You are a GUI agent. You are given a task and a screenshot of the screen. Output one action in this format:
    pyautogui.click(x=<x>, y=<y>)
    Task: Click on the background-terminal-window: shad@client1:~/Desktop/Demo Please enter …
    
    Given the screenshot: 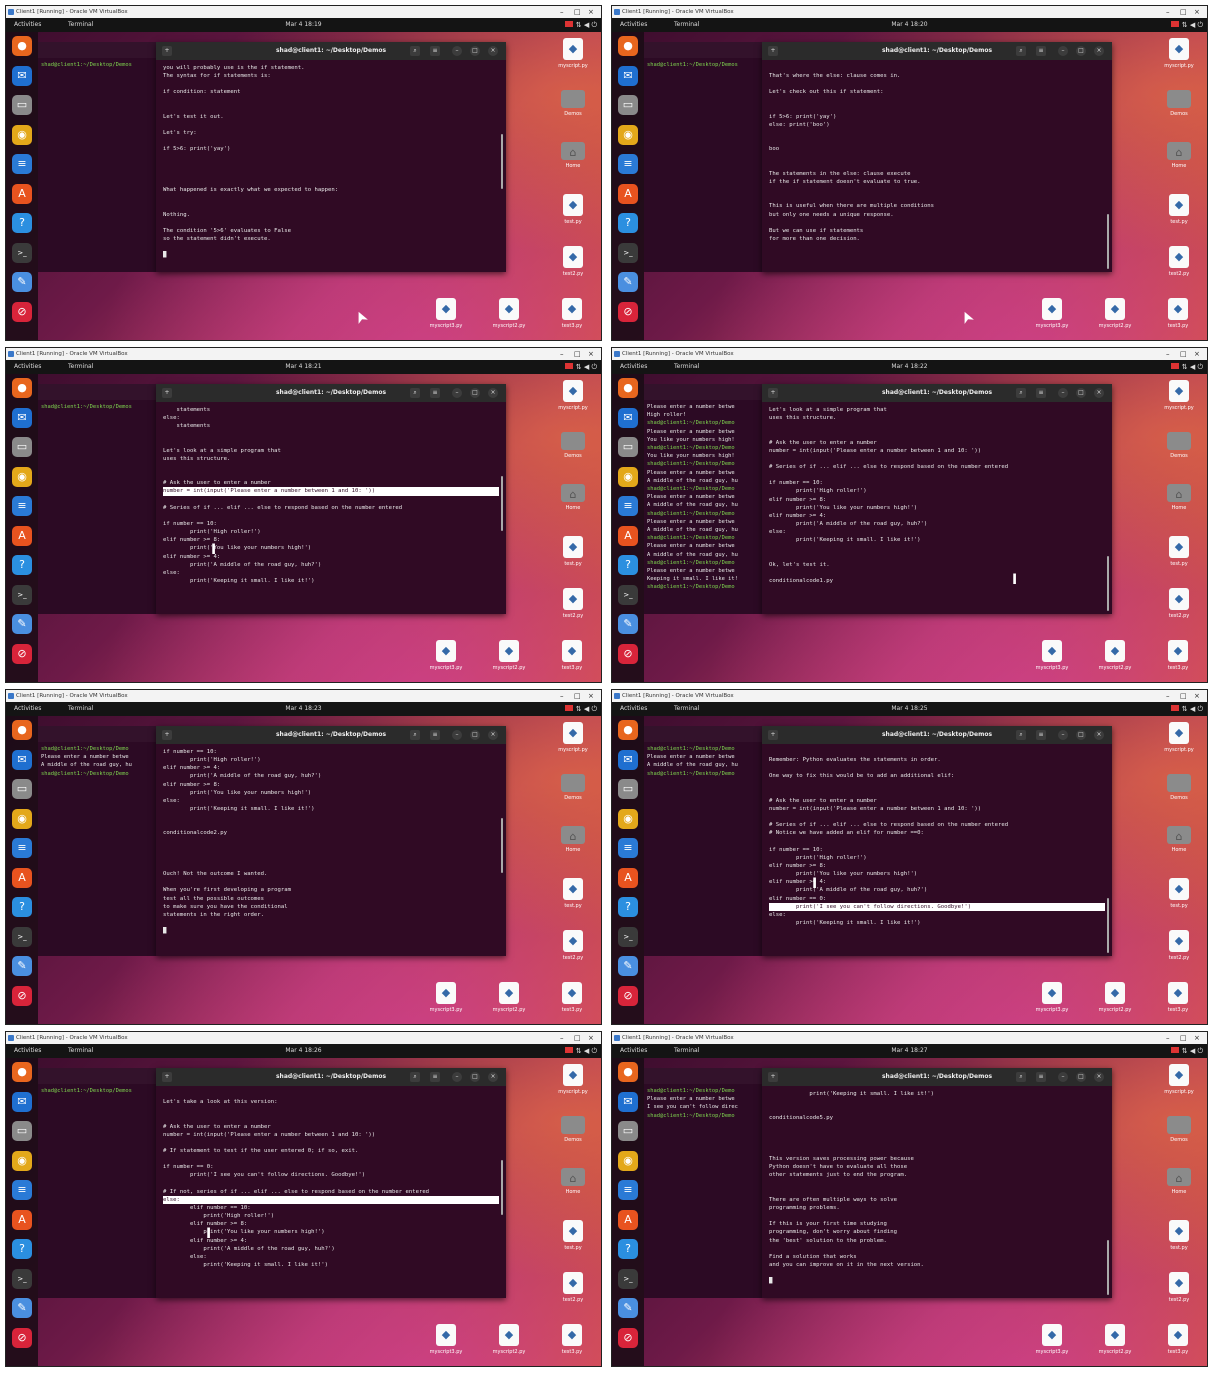 What is the action you would take?
    pyautogui.click(x=706, y=1183)
    